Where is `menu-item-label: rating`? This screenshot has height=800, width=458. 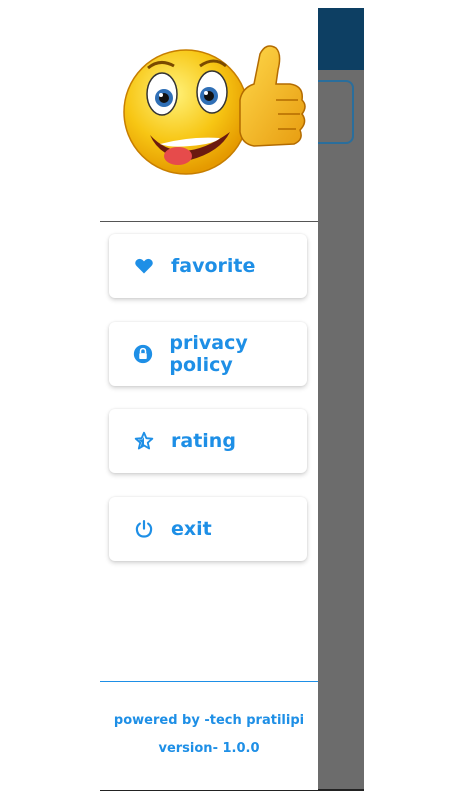
menu-item-label: rating is located at coordinates (203, 441).